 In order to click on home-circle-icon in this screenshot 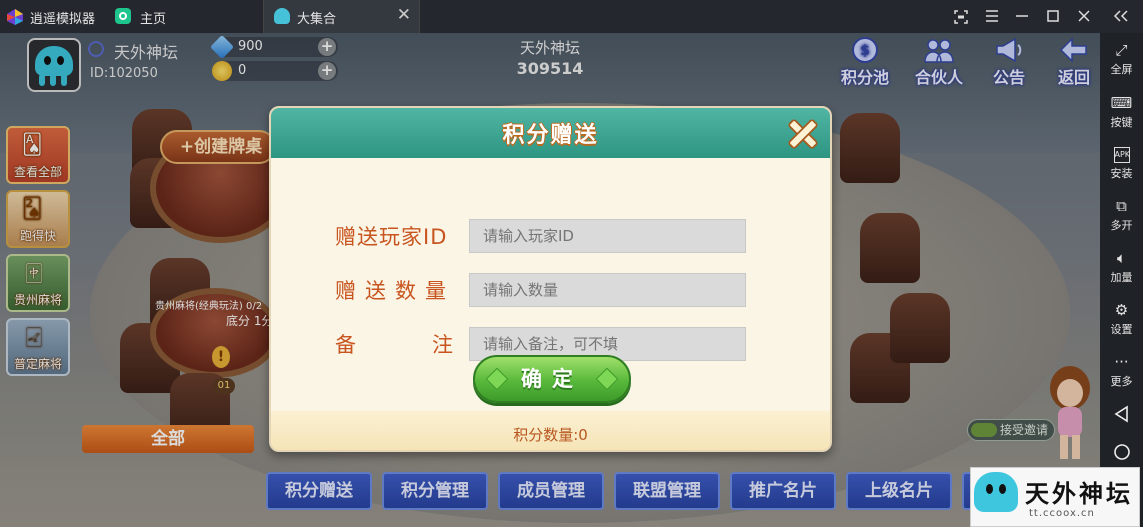, I will do `click(1121, 452)`.